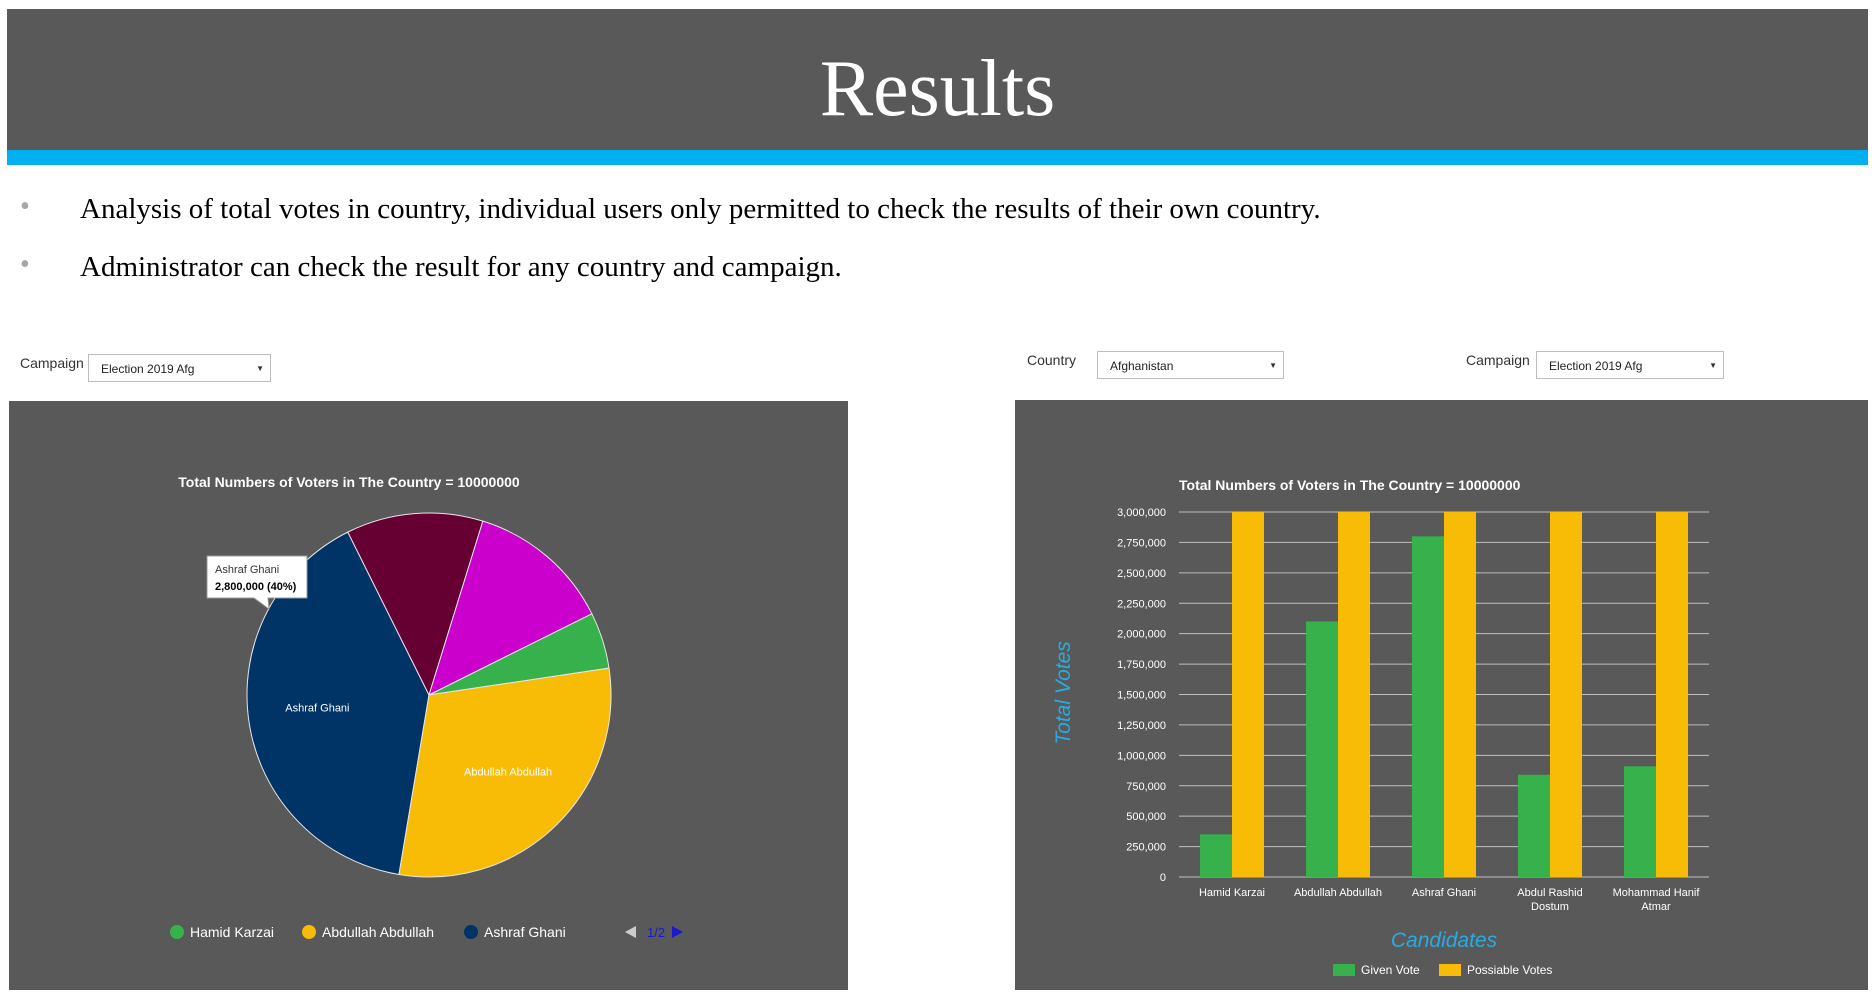 Image resolution: width=1872 pixels, height=1002 pixels. Describe the element at coordinates (1354, 694) in the screenshot. I see `bar-possiable-votes-abdullah-abdullah` at that location.